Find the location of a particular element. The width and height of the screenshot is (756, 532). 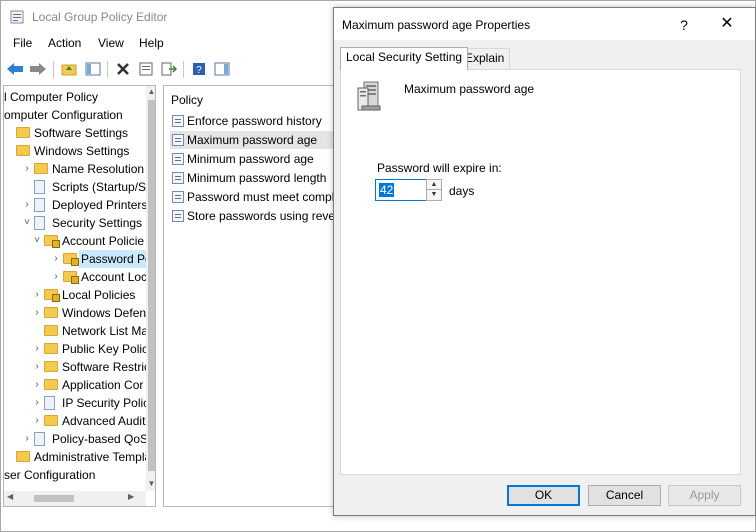

scroll-down-icon: ▼ is located at coordinates (150, 484).